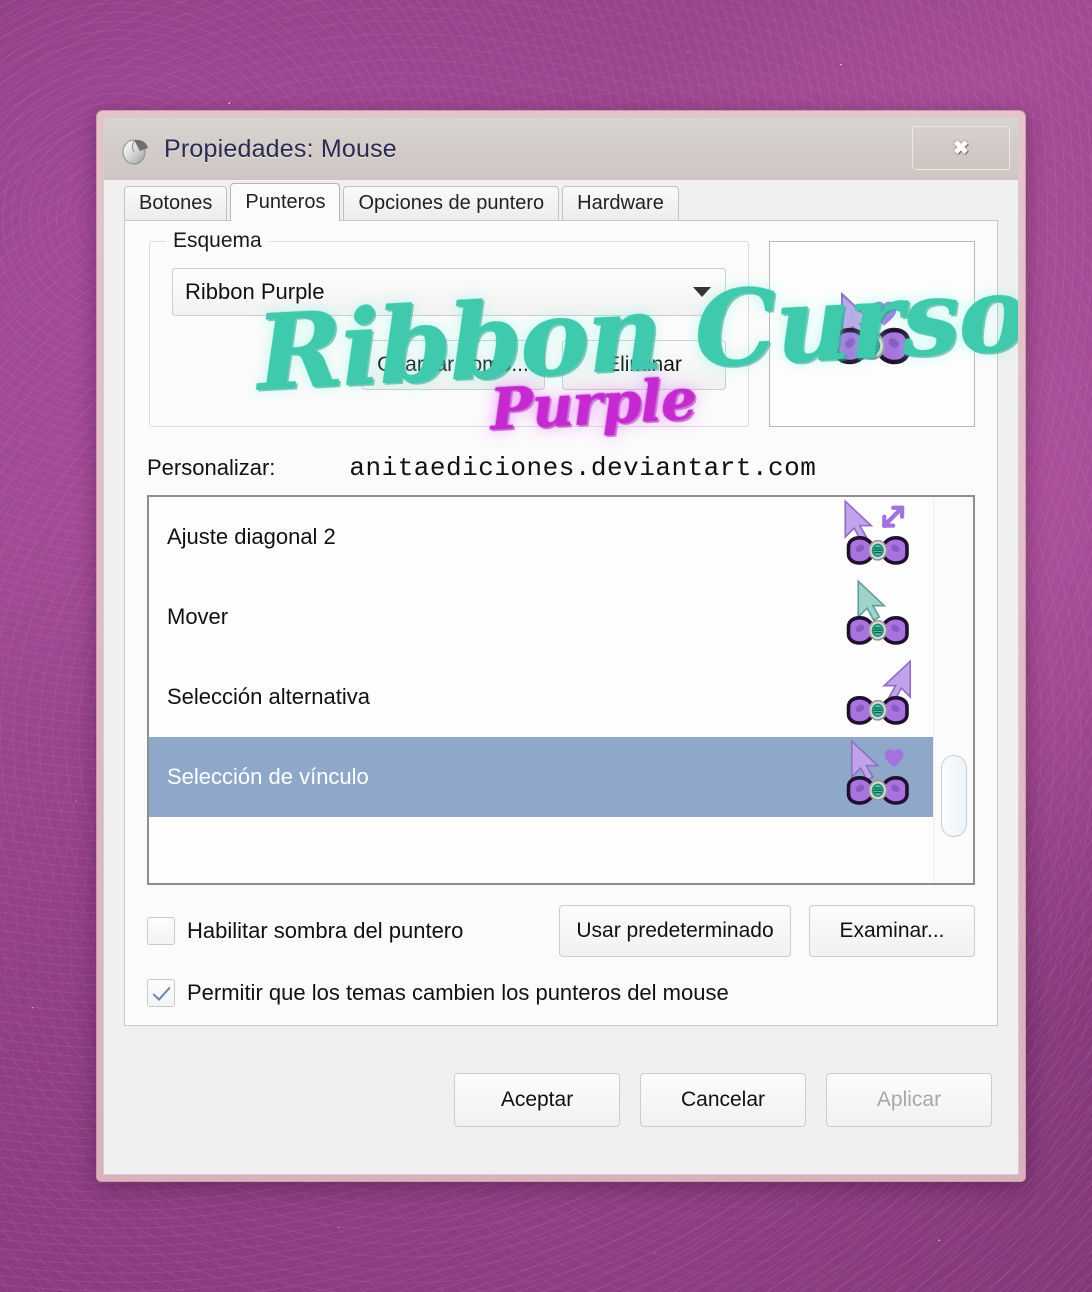 This screenshot has height=1292, width=1092. I want to click on resize-diagonal-bow-cursor, so click(881, 537).